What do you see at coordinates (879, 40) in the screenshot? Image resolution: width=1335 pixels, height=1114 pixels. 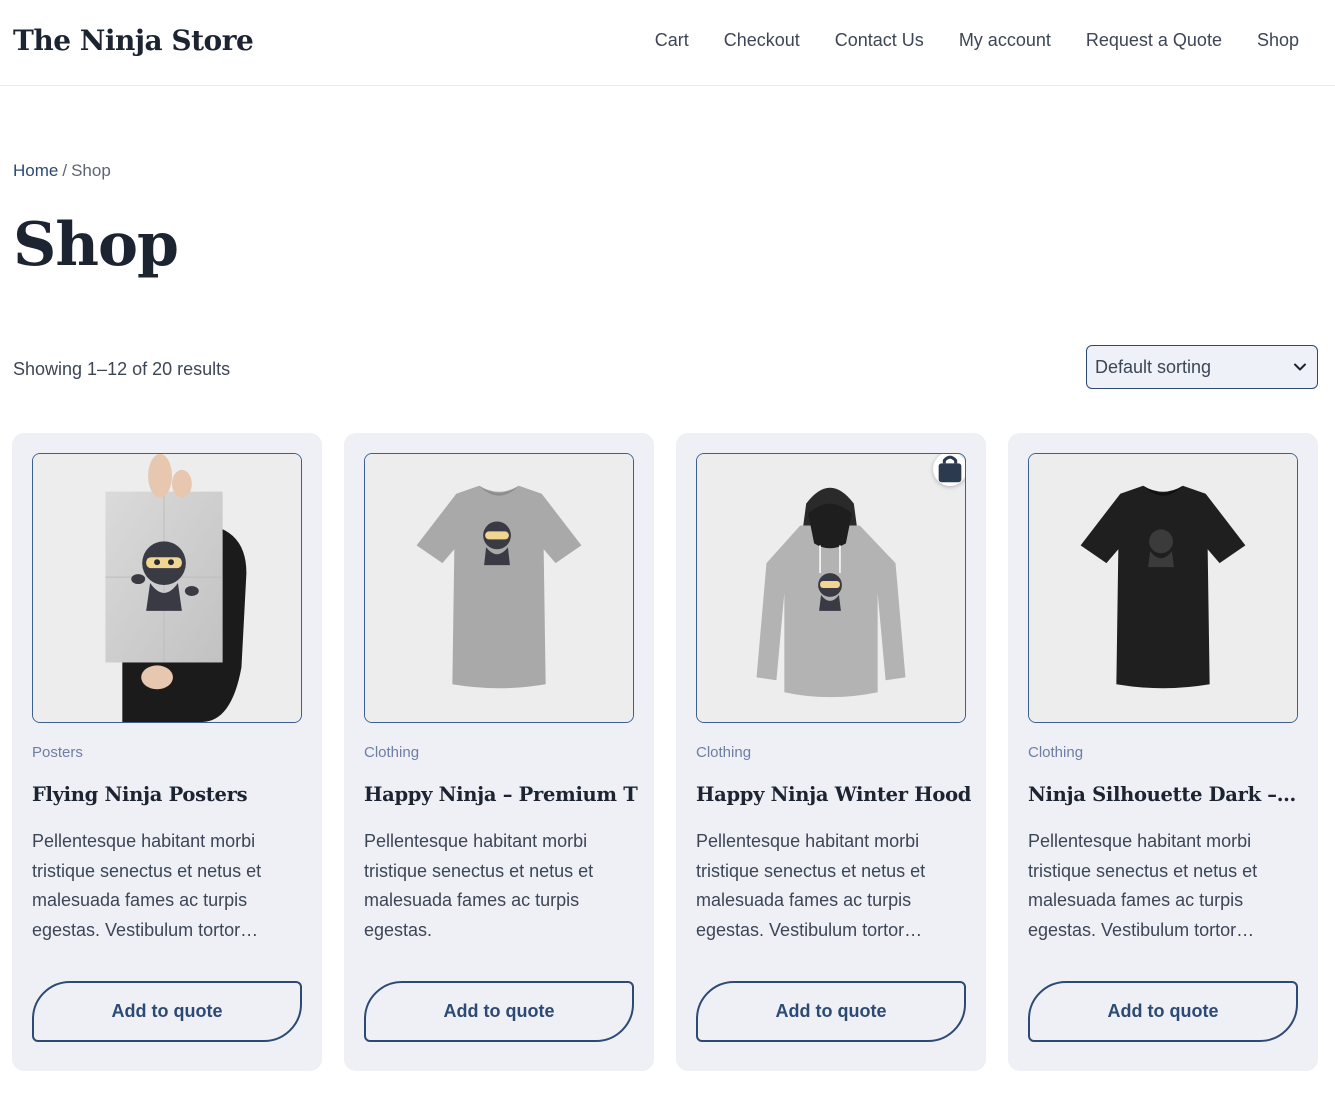 I see `nav-contact-us: Contact Us` at bounding box center [879, 40].